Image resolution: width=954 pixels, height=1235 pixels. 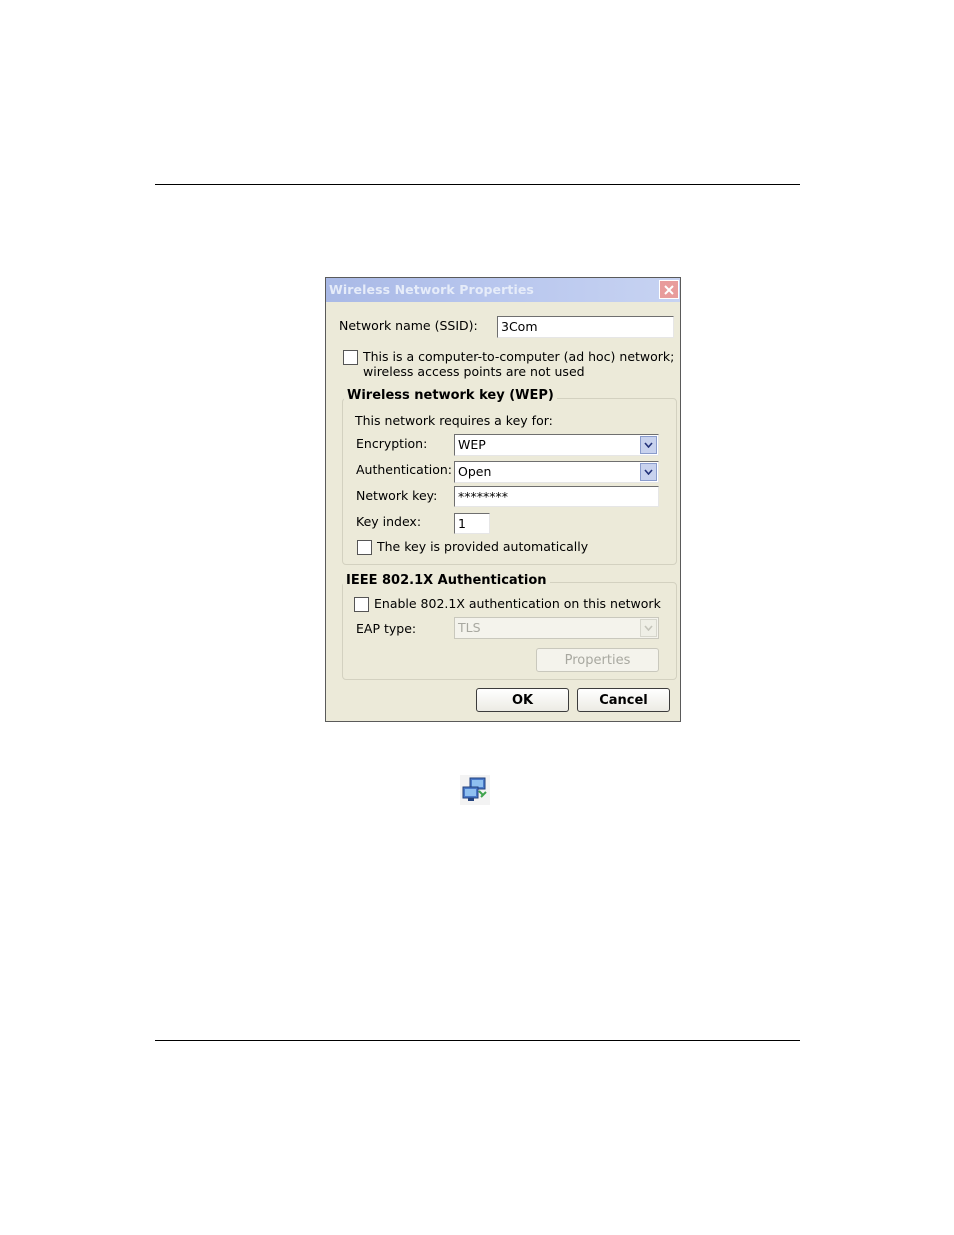 What do you see at coordinates (446, 580) in the screenshot?
I see `ieee-group-title: IEEE 802.1X Authentication` at bounding box center [446, 580].